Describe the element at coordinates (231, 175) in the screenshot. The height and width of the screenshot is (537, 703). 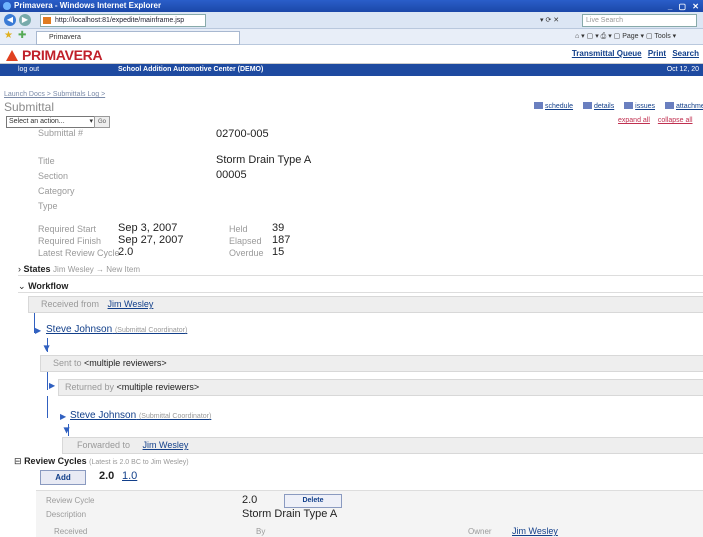
I see `section-value: 00005` at that location.